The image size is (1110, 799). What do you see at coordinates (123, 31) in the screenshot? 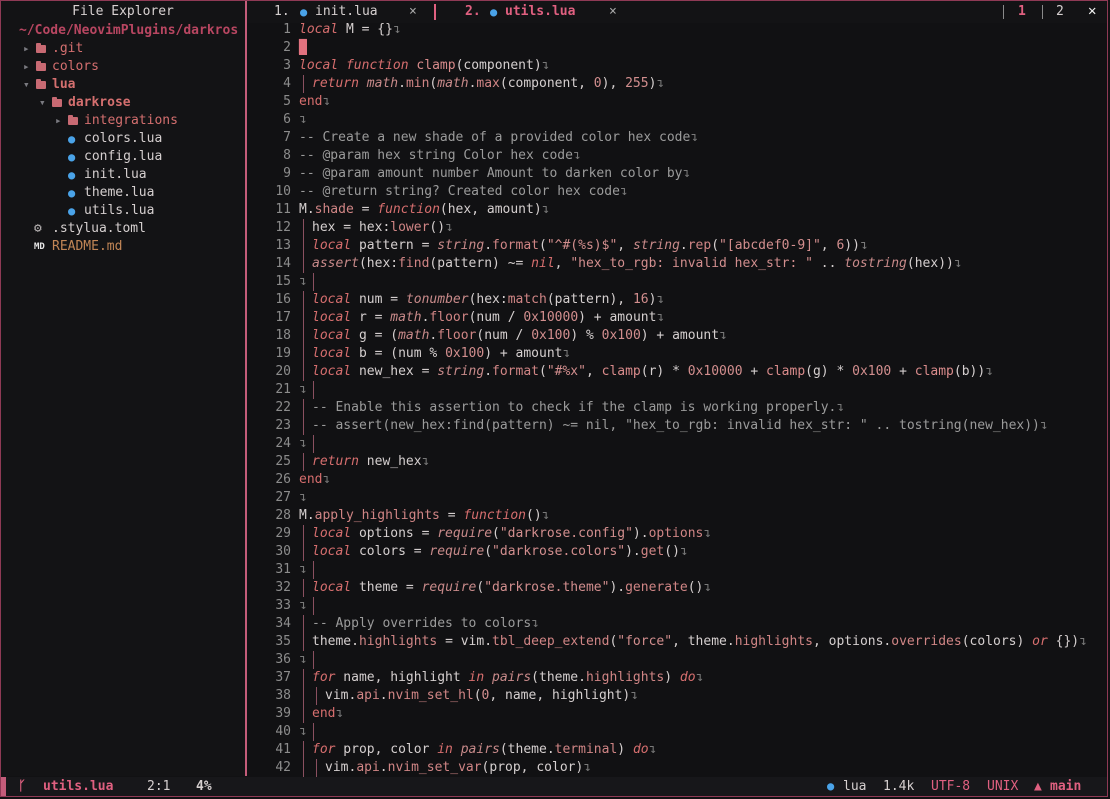
I see `tree-root: ~/Code/NeovimPlugins/darkros` at bounding box center [123, 31].